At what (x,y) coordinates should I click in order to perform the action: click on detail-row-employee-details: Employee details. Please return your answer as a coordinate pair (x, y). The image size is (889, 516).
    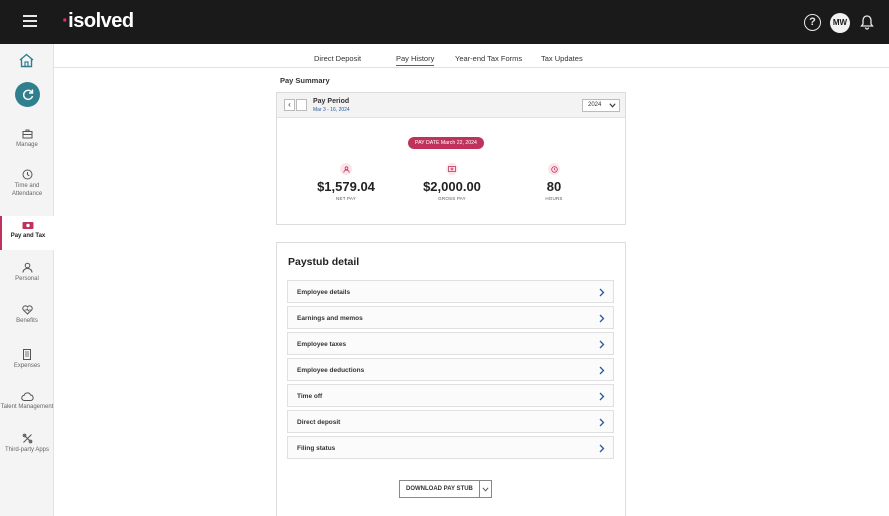
    Looking at the image, I should click on (450, 291).